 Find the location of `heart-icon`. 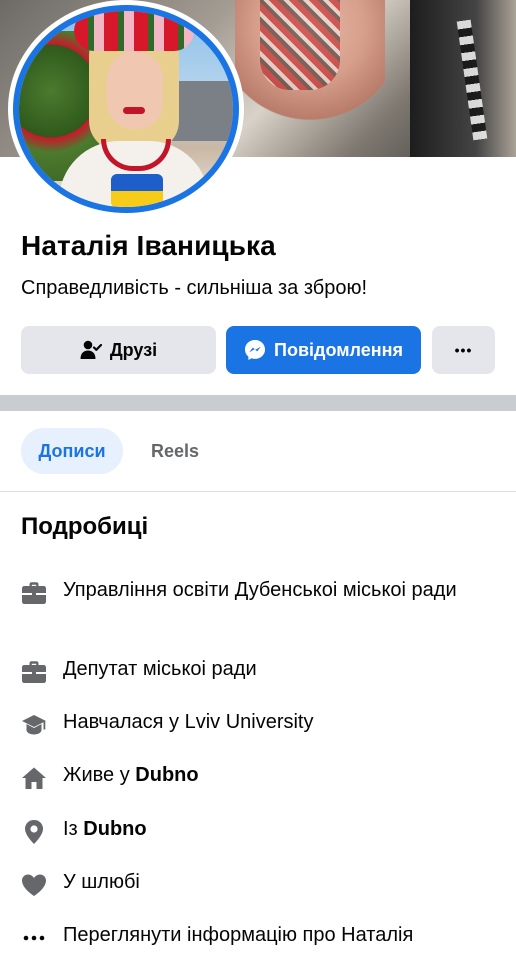

heart-icon is located at coordinates (34, 885).